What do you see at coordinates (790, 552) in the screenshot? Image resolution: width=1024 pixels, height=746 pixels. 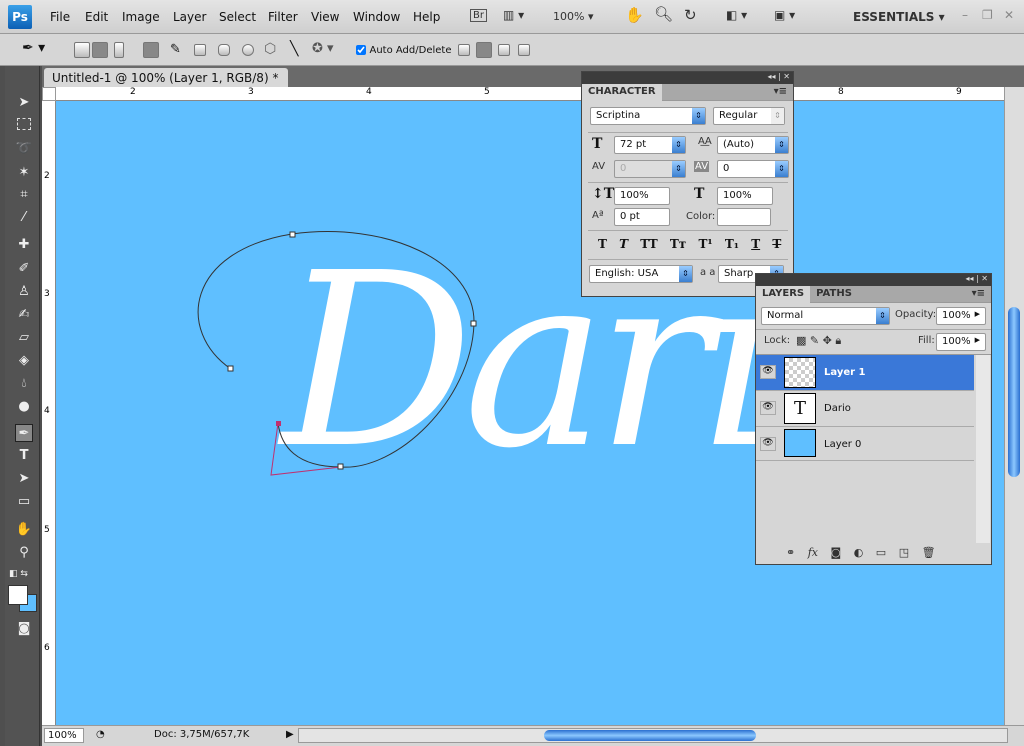 I see `link-layers-icon: ⚭` at bounding box center [790, 552].